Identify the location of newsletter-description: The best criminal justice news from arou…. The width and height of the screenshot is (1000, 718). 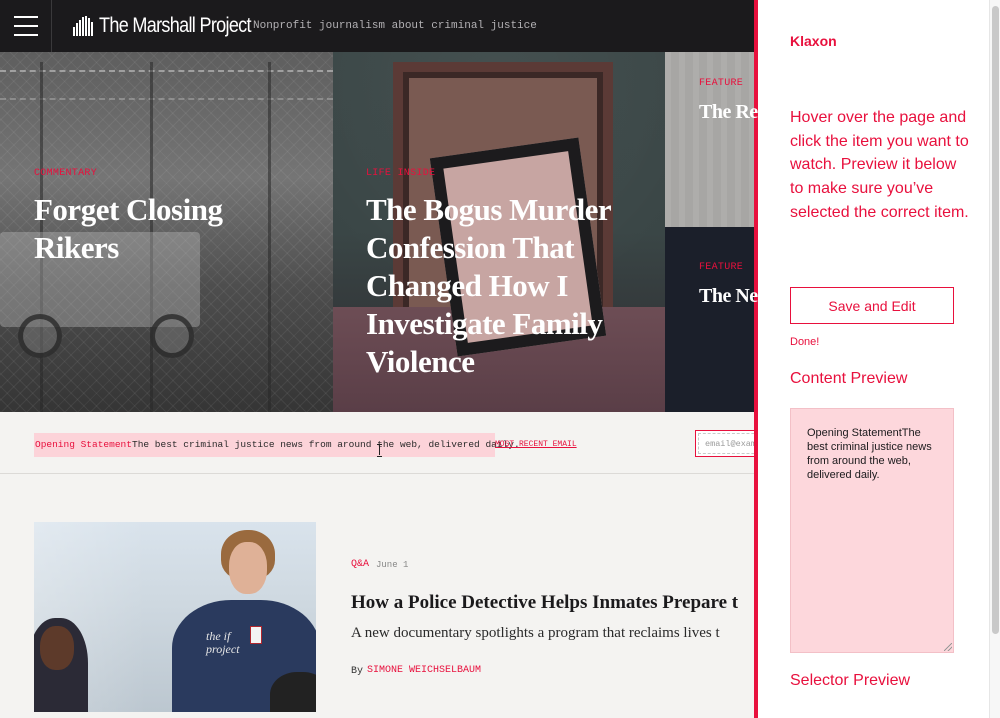
(326, 444).